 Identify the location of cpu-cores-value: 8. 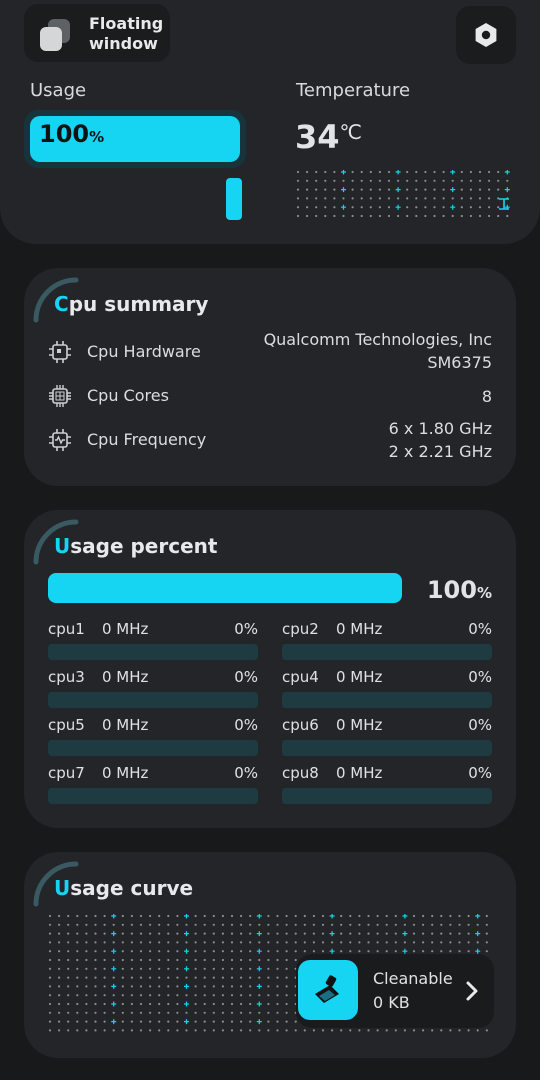
(486, 396).